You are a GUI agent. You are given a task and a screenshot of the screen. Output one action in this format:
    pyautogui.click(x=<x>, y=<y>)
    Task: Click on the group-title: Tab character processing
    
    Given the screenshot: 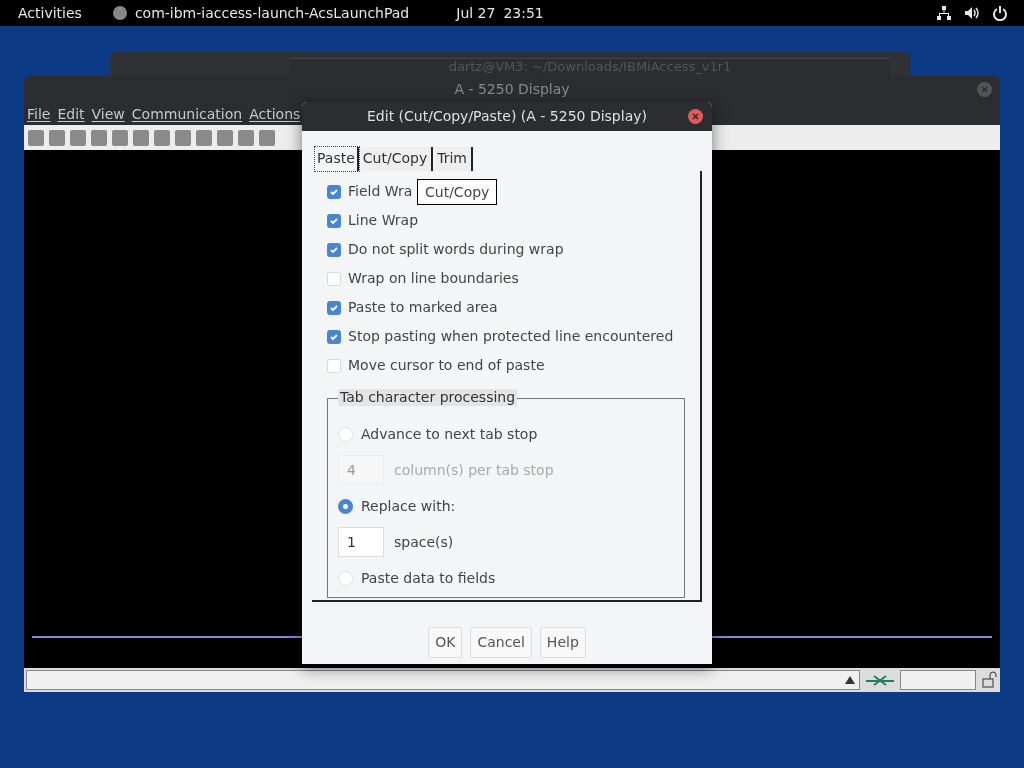 What is the action you would take?
    pyautogui.click(x=428, y=397)
    